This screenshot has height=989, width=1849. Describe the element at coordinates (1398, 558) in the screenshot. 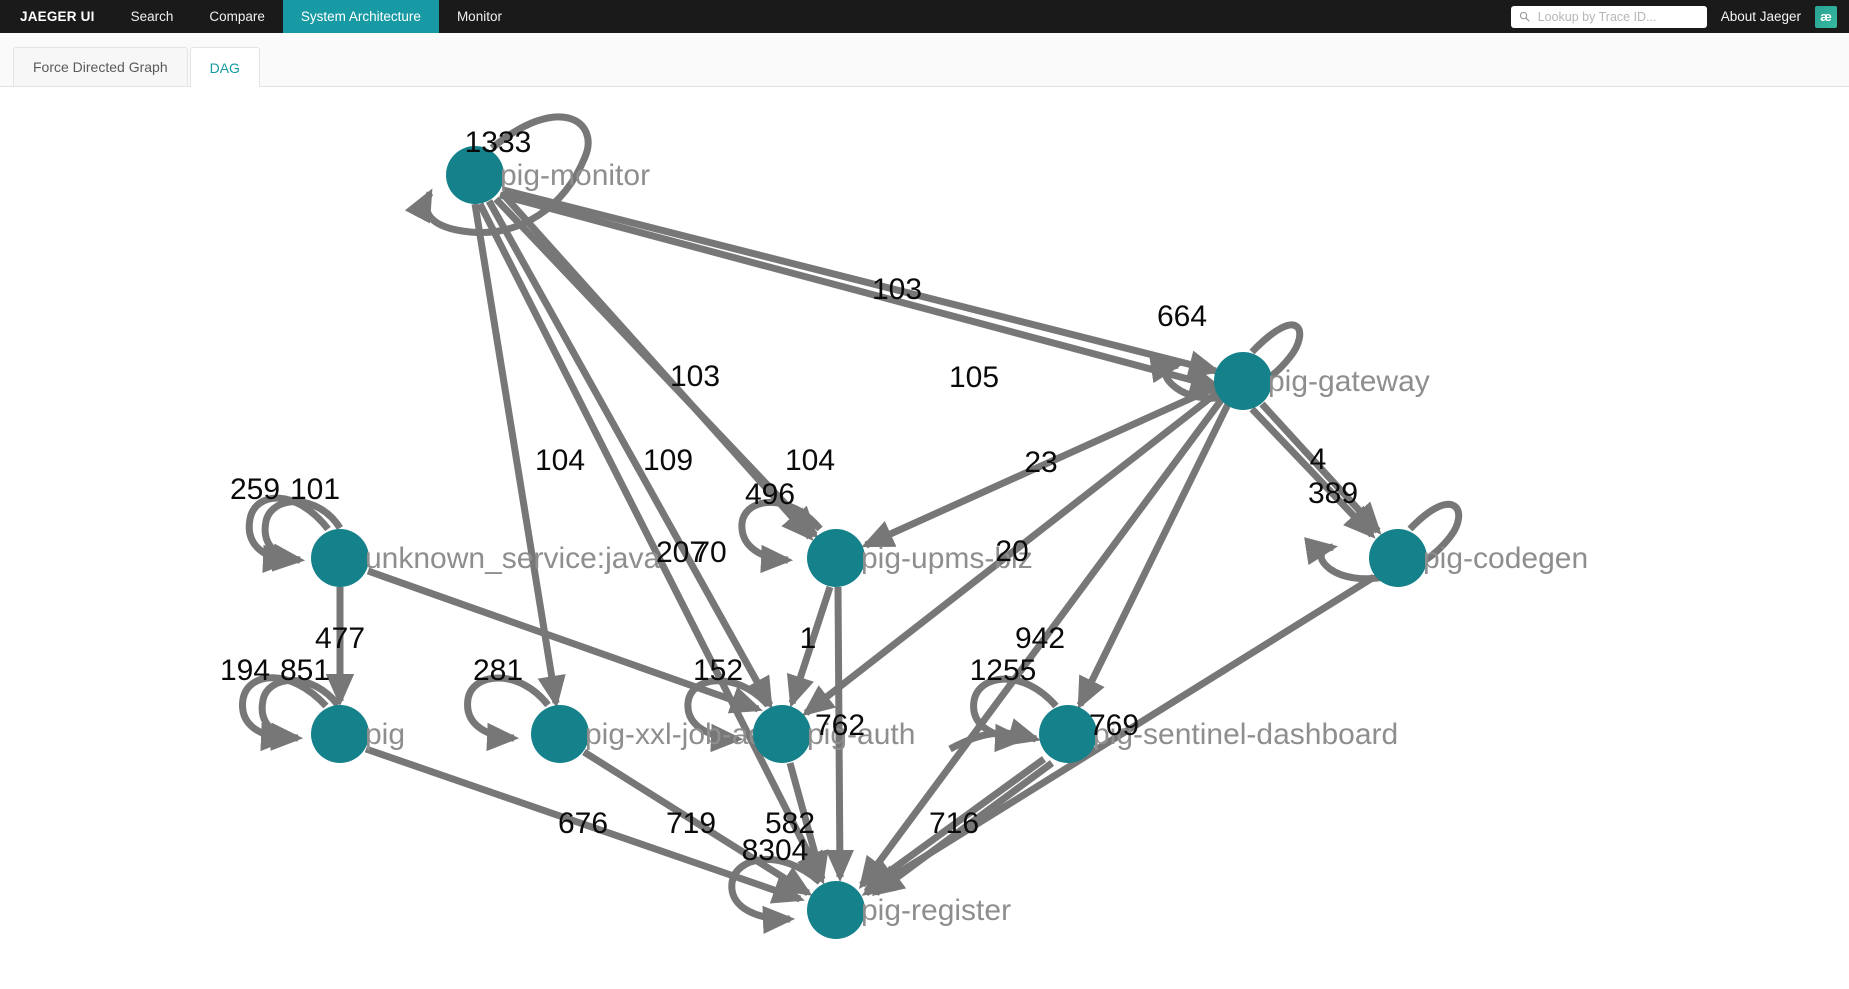

I see `node-circle-pig-codegen` at that location.